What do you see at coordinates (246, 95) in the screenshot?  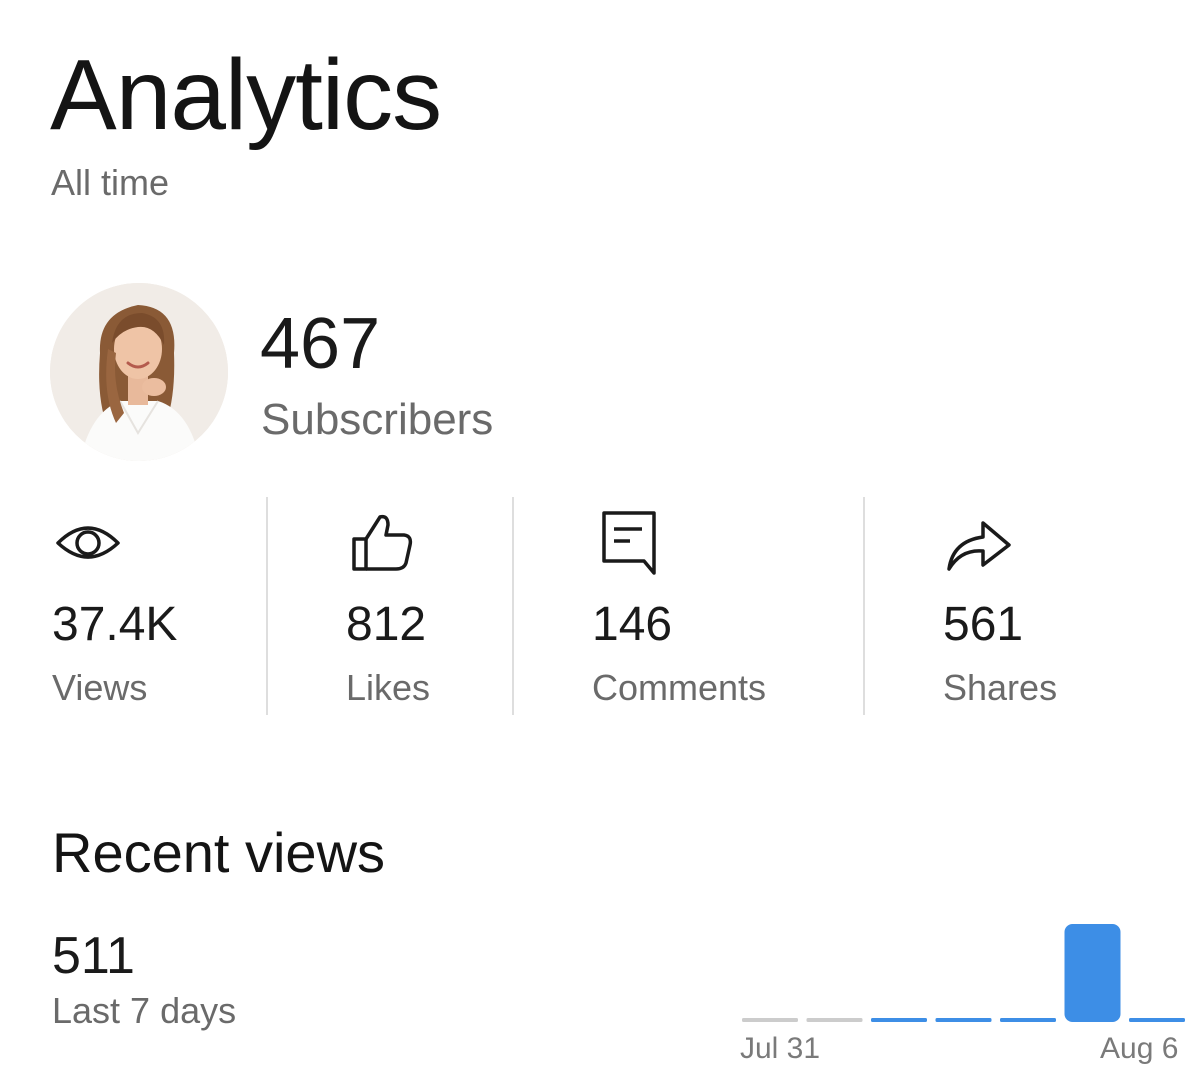 I see `page-title: Analytics` at bounding box center [246, 95].